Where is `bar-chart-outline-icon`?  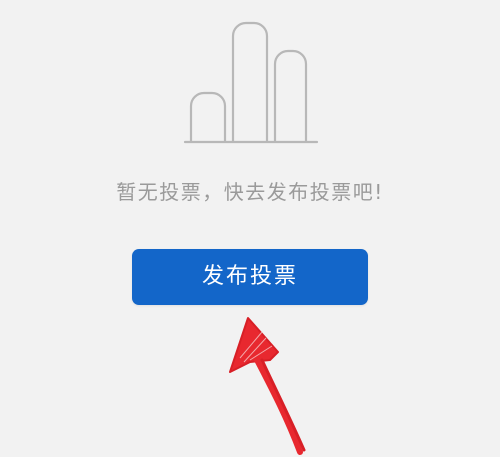 bar-chart-outline-icon is located at coordinates (251, 82).